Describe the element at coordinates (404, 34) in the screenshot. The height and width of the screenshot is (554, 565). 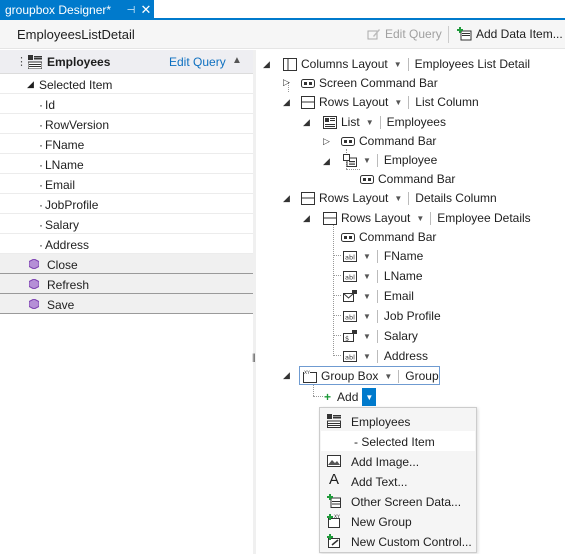
I see `edit-query-toolbar-button: Edit Query` at that location.